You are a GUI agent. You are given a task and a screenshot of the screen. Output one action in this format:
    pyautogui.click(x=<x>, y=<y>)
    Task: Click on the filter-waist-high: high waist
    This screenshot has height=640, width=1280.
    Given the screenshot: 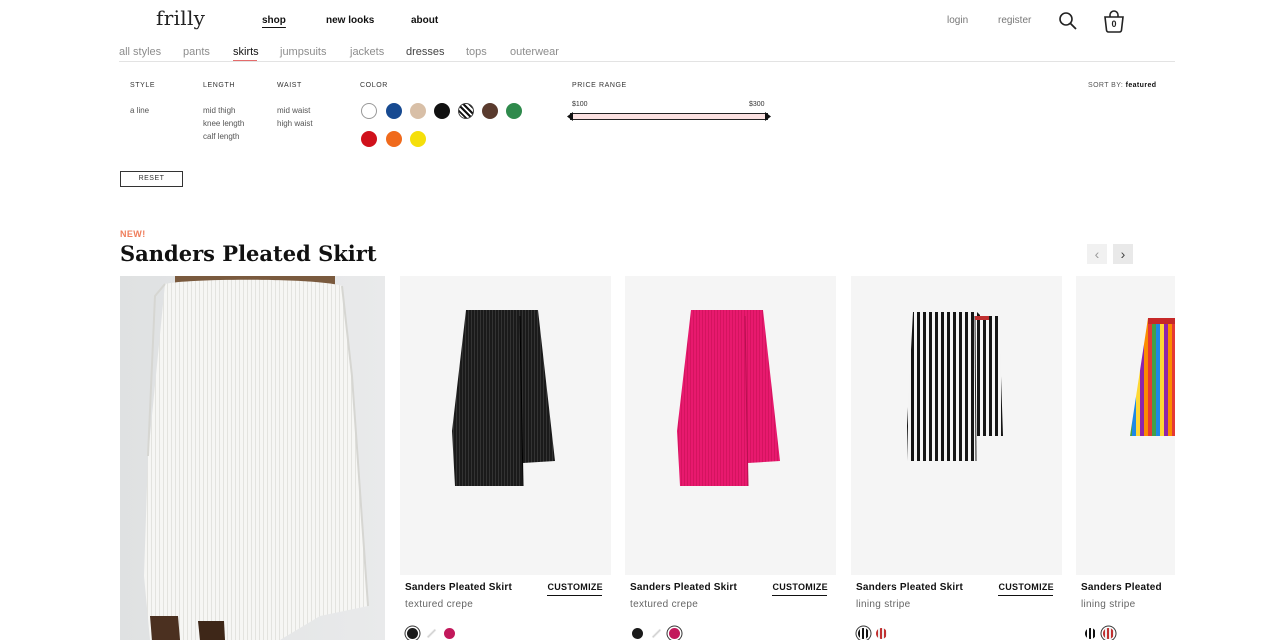 What is the action you would take?
    pyautogui.click(x=295, y=123)
    